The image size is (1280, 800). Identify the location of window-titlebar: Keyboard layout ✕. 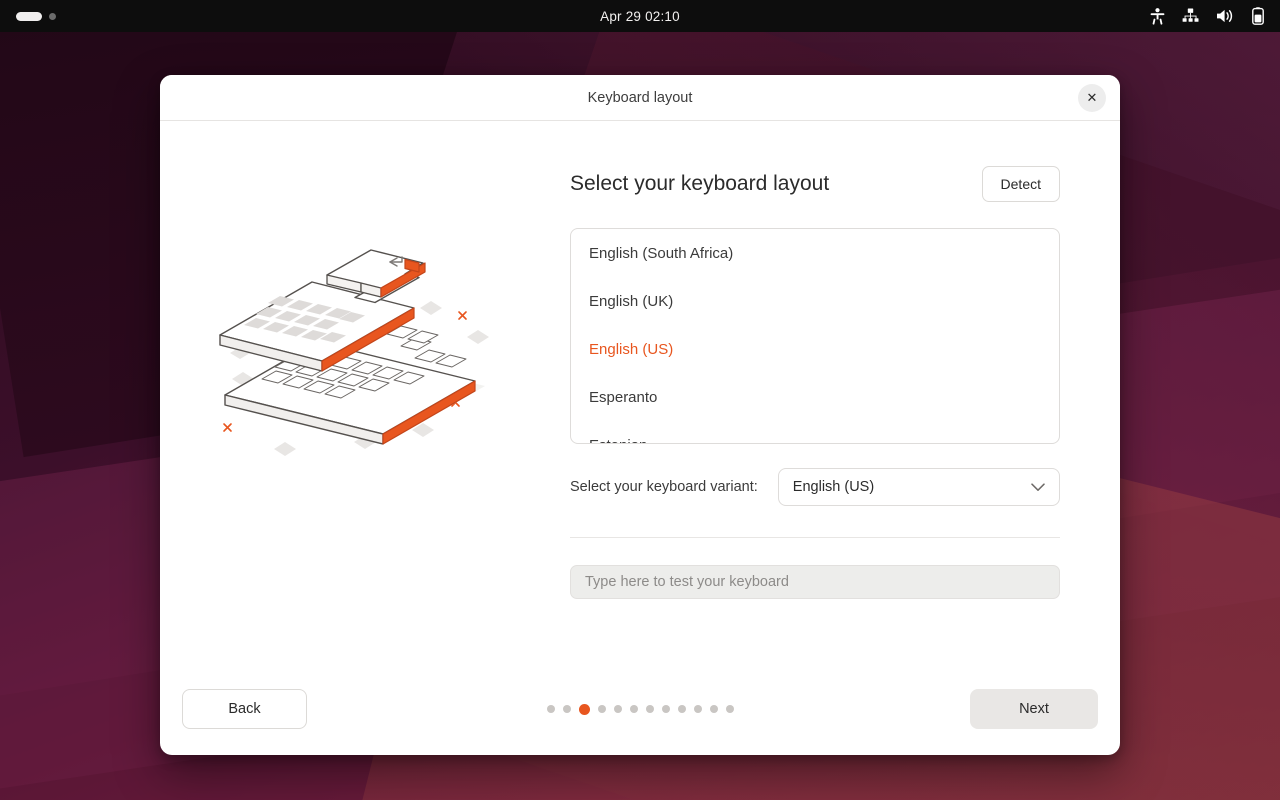
(640, 98).